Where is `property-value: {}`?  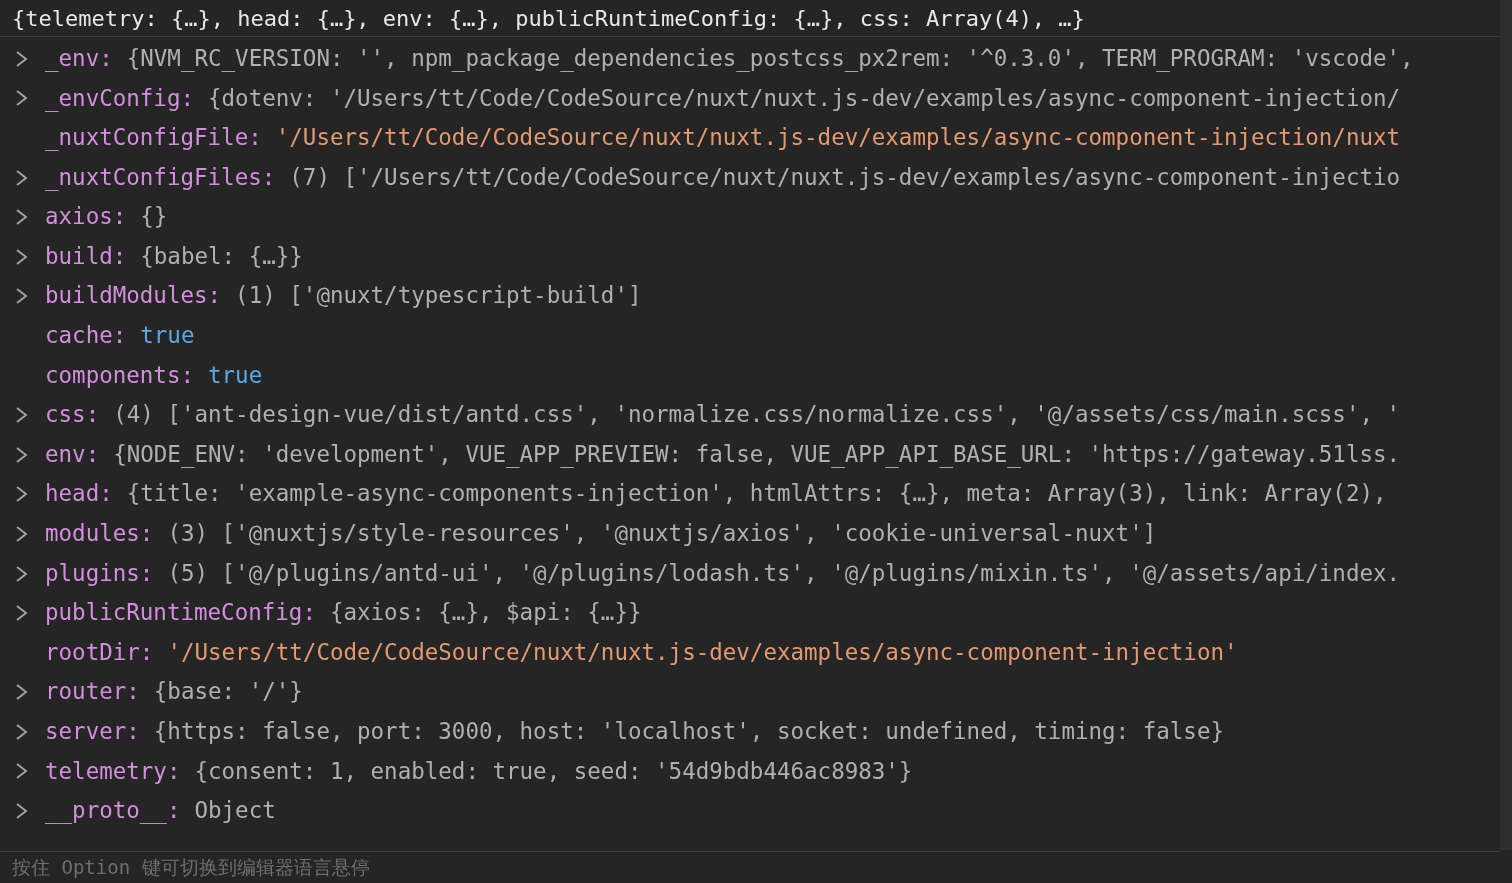
property-value: {} is located at coordinates (154, 217).